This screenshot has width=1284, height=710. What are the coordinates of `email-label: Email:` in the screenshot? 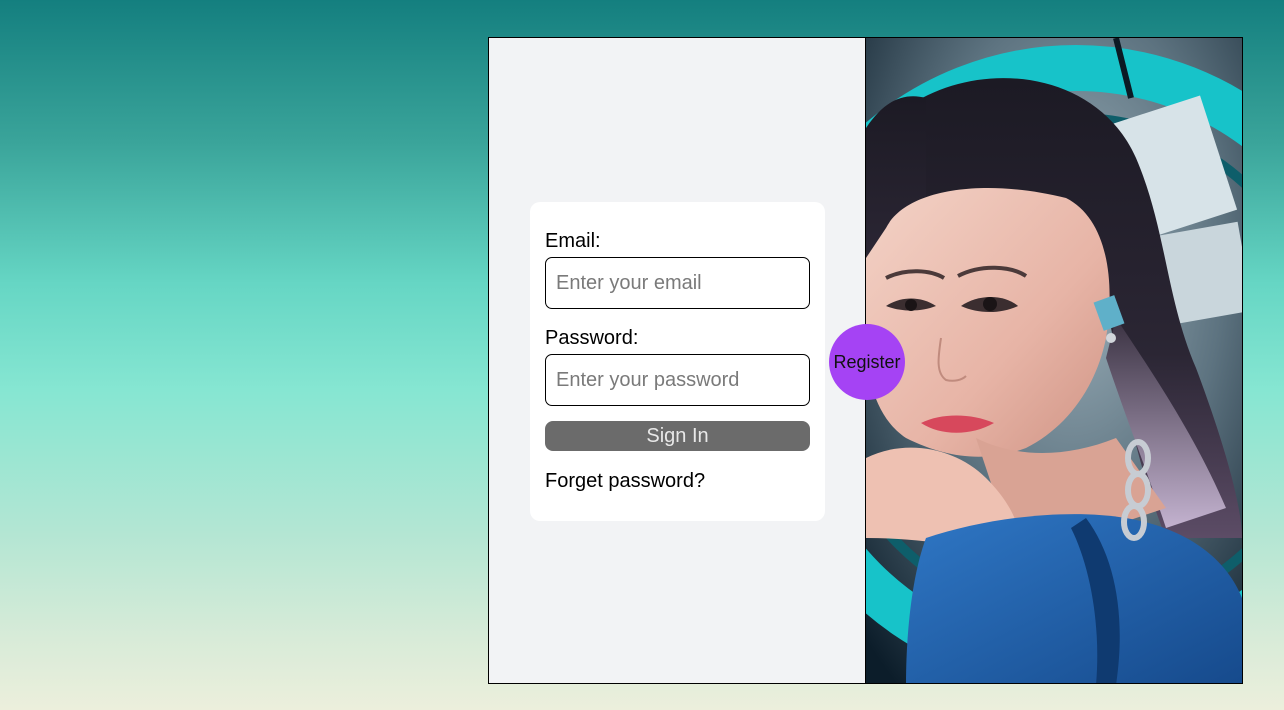 It's located at (573, 241).